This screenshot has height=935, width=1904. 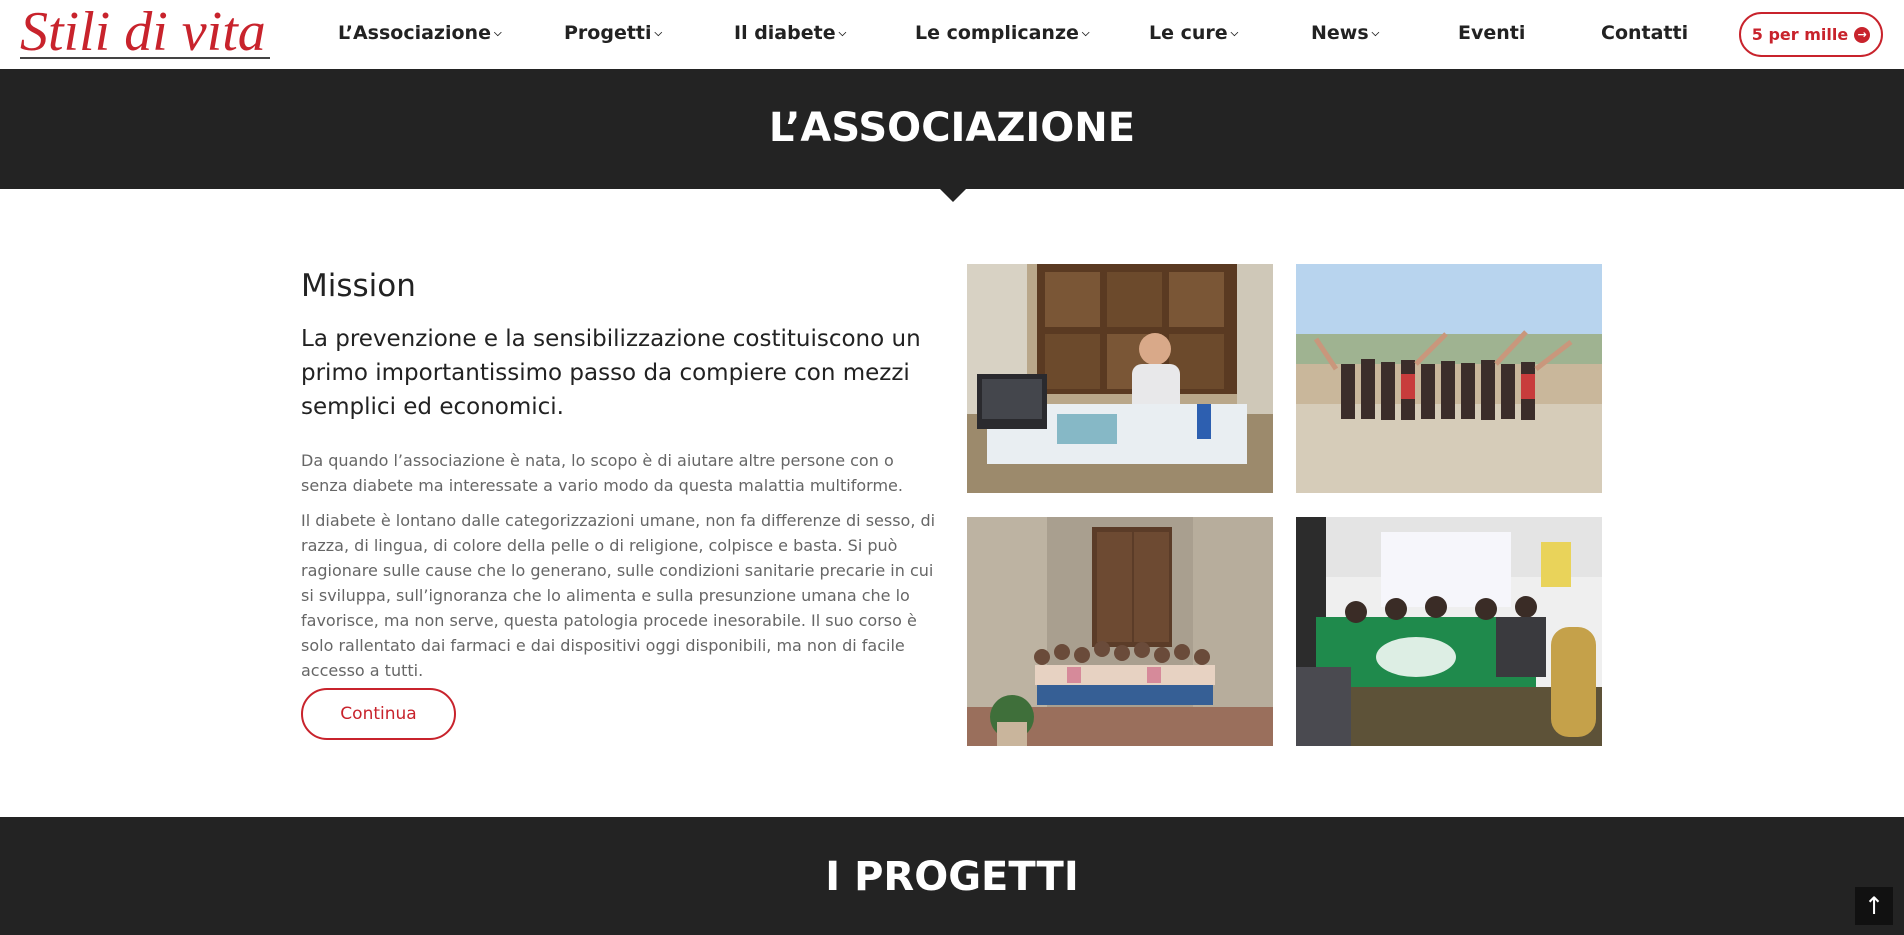 I want to click on continua-button: Continua, so click(x=378, y=714).